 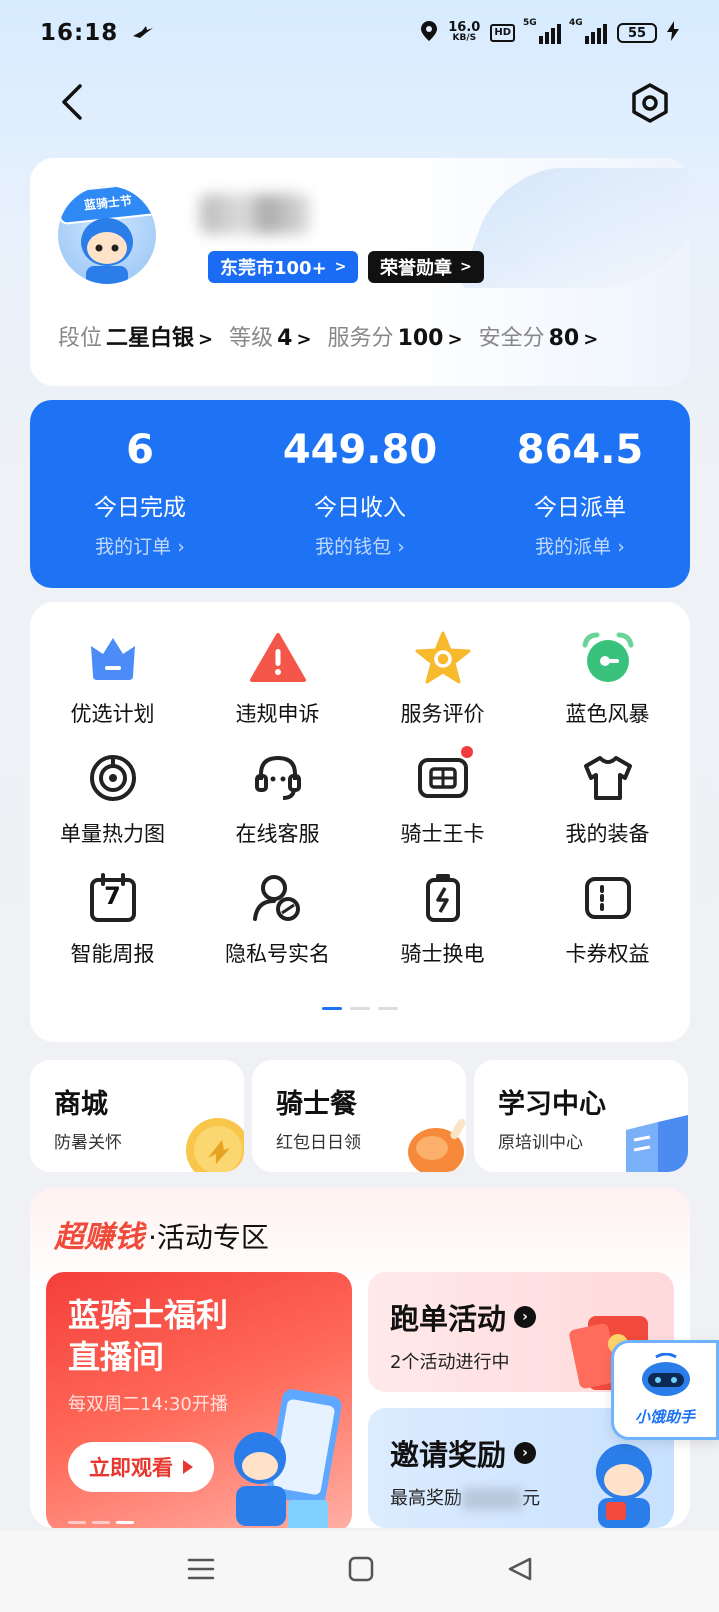 What do you see at coordinates (416, 268) in the screenshot?
I see `honor-badge-label: 荣誉勋章` at bounding box center [416, 268].